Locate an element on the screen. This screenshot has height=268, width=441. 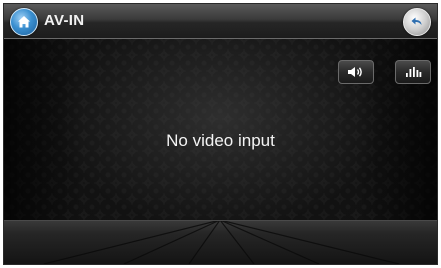
volume-button is located at coordinates (356, 72).